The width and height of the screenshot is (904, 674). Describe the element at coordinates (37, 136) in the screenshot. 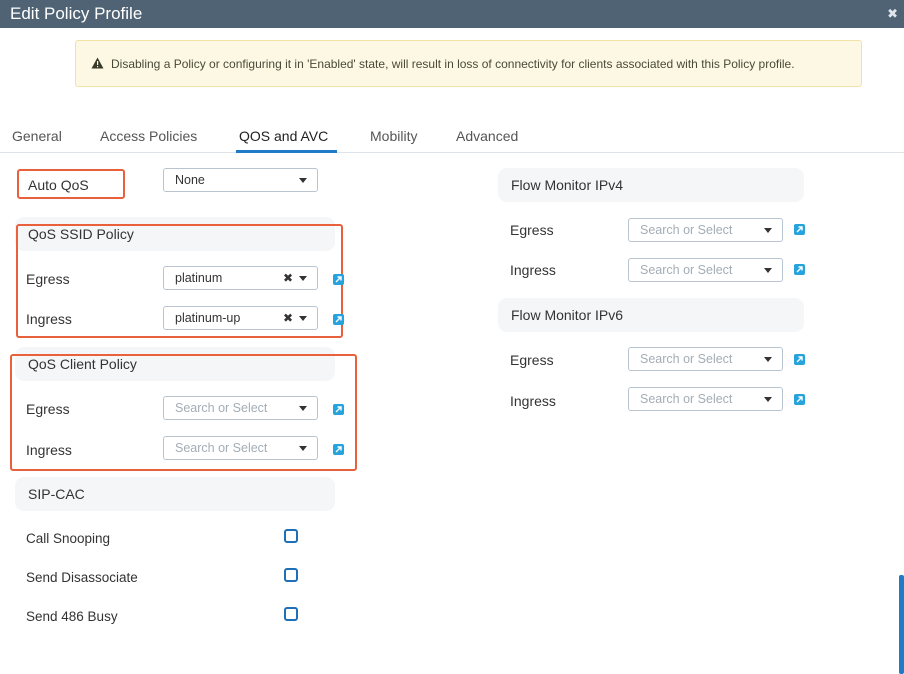

I see `tab-general: General` at that location.